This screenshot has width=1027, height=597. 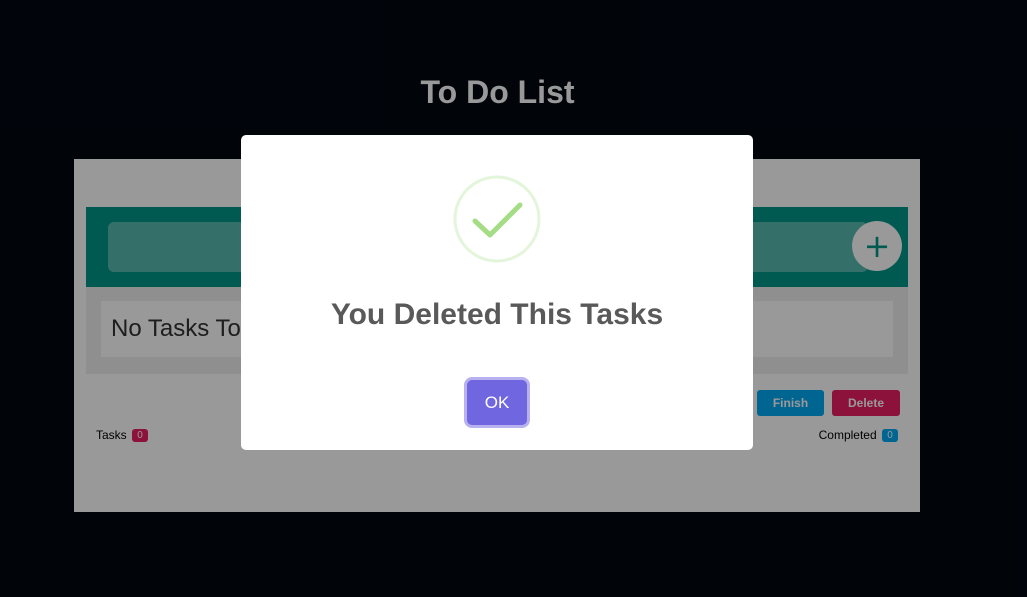 What do you see at coordinates (497, 314) in the screenshot?
I see `dialog-title: You Deleted This Tasks` at bounding box center [497, 314].